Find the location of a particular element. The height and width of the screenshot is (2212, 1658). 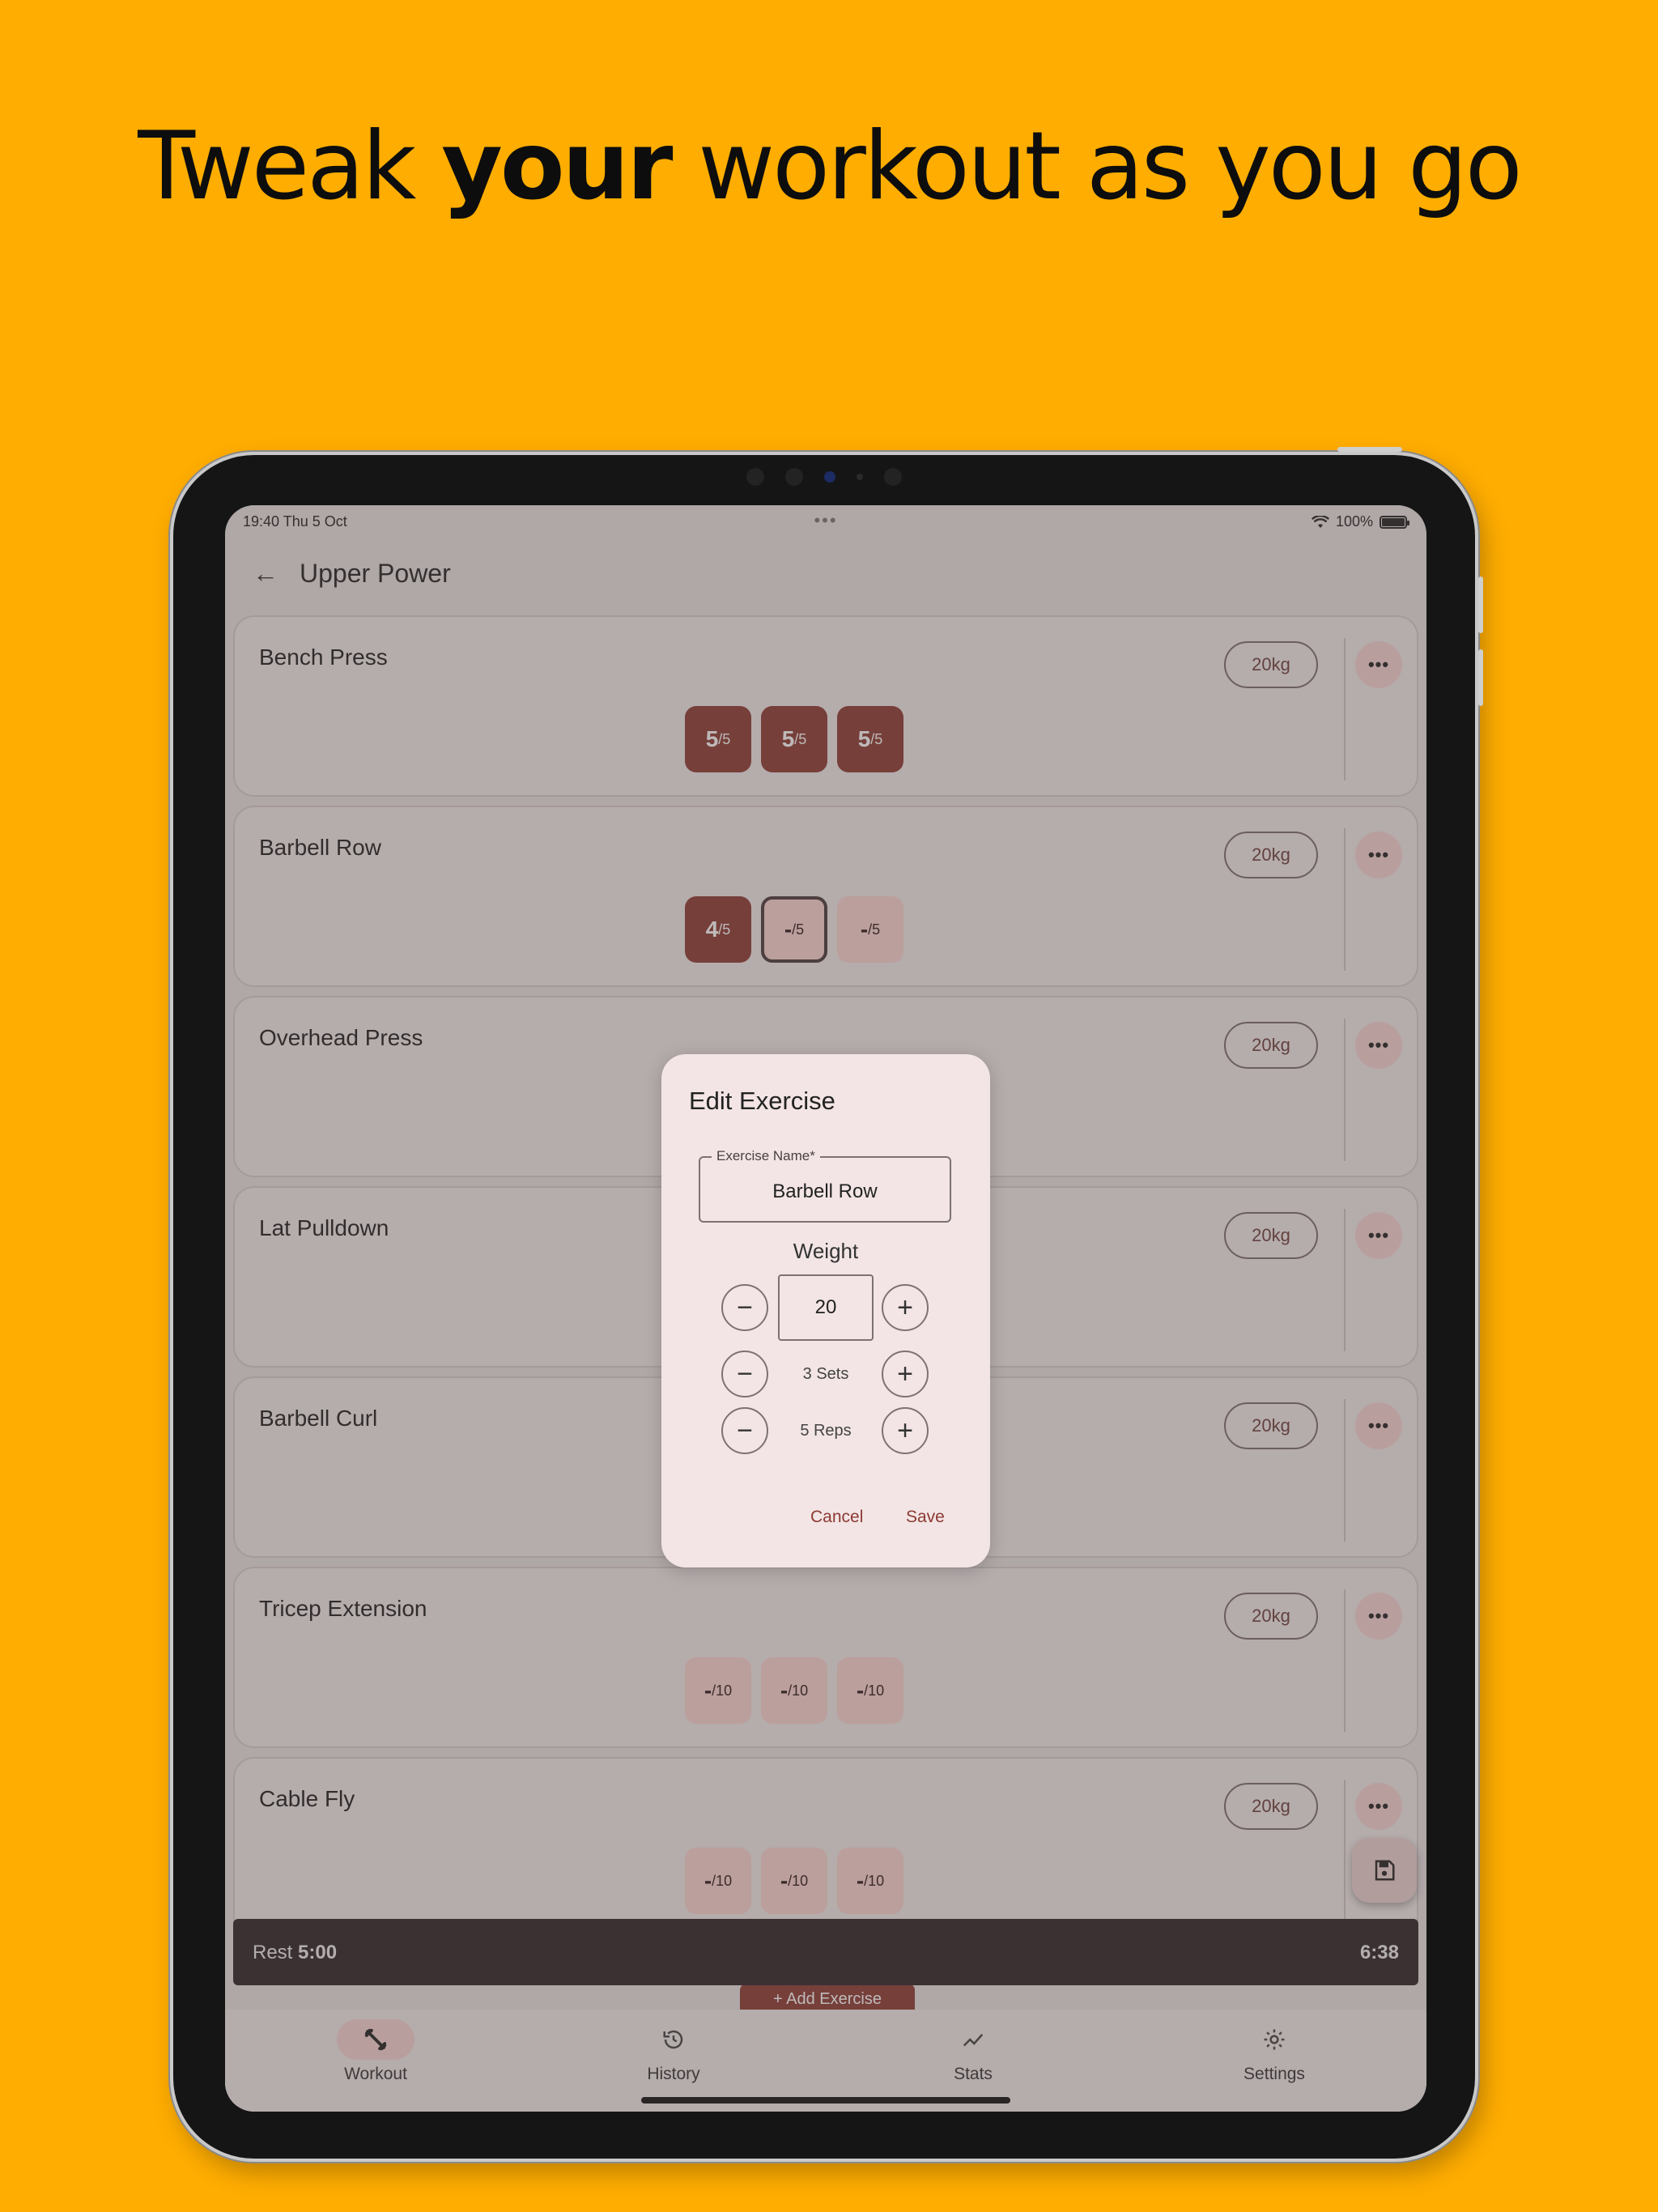

weight-input: 20 is located at coordinates (826, 1307).